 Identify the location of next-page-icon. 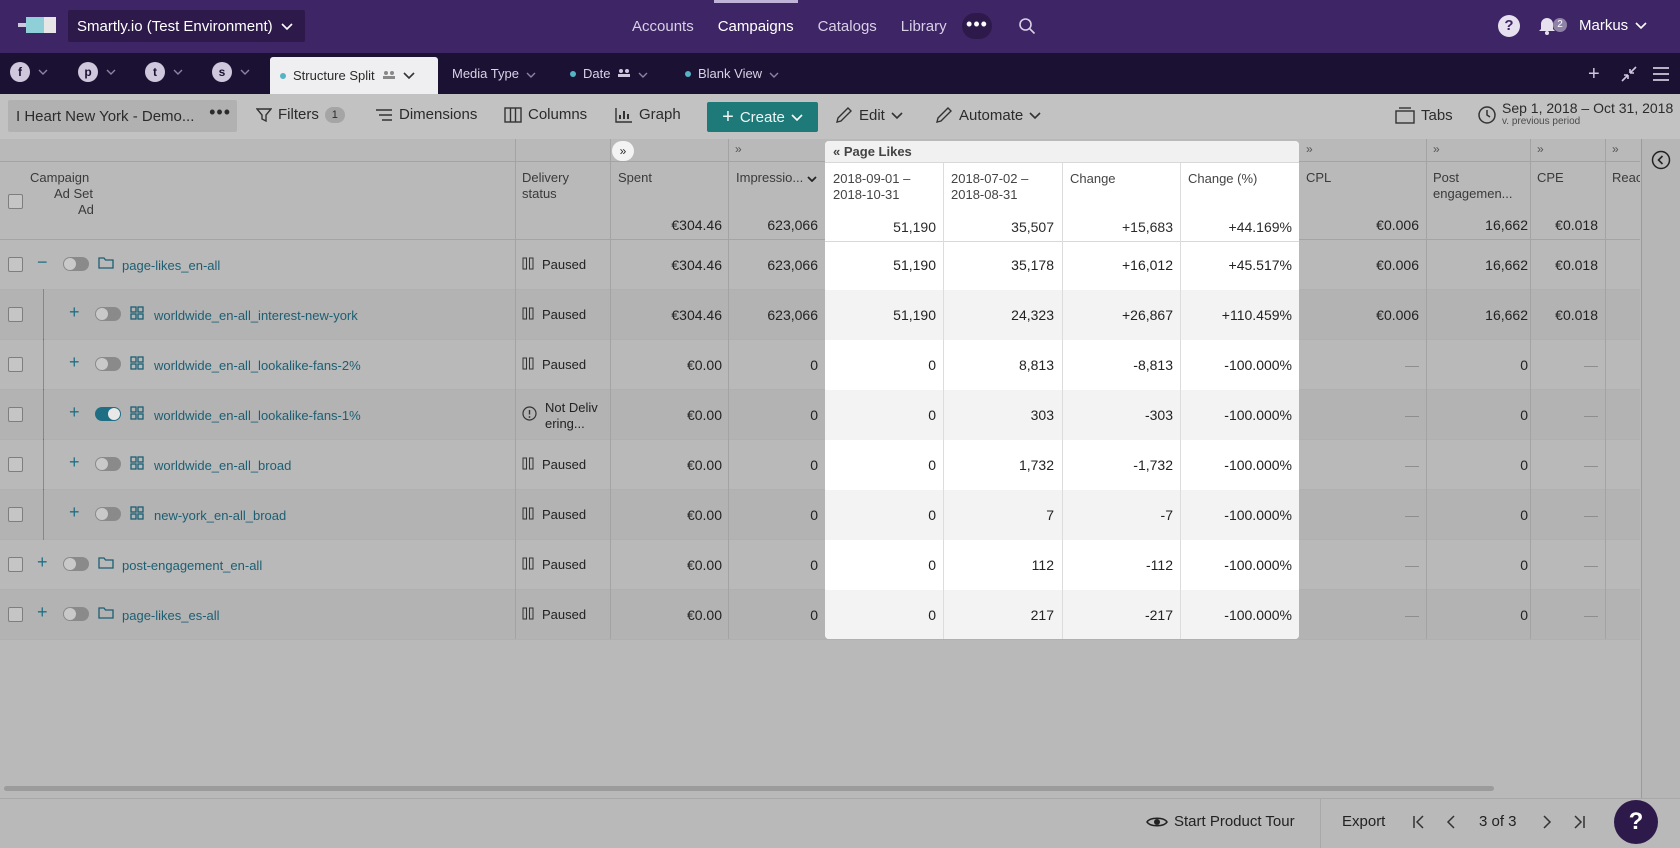
(1547, 822).